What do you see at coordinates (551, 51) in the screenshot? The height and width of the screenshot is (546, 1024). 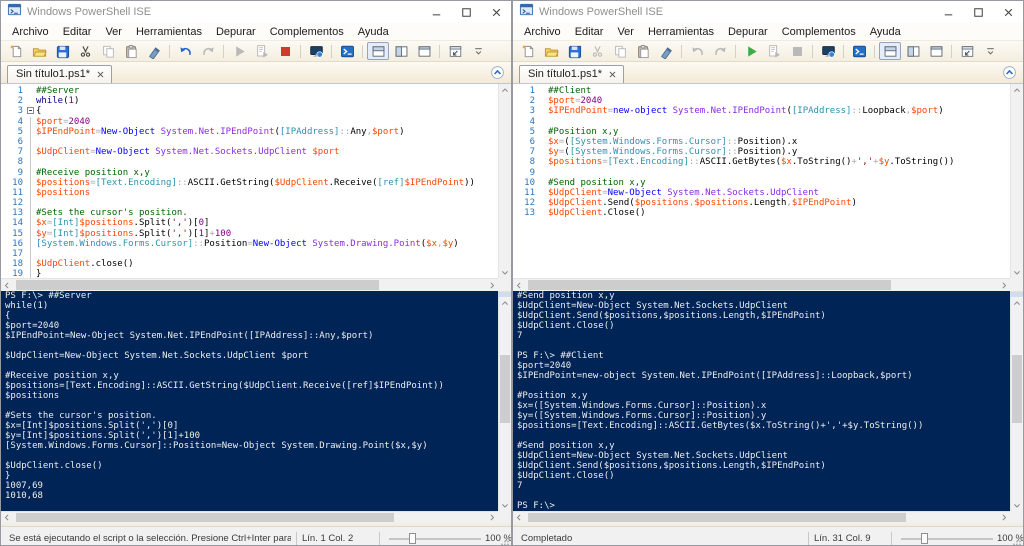 I see `open-folder-icon` at bounding box center [551, 51].